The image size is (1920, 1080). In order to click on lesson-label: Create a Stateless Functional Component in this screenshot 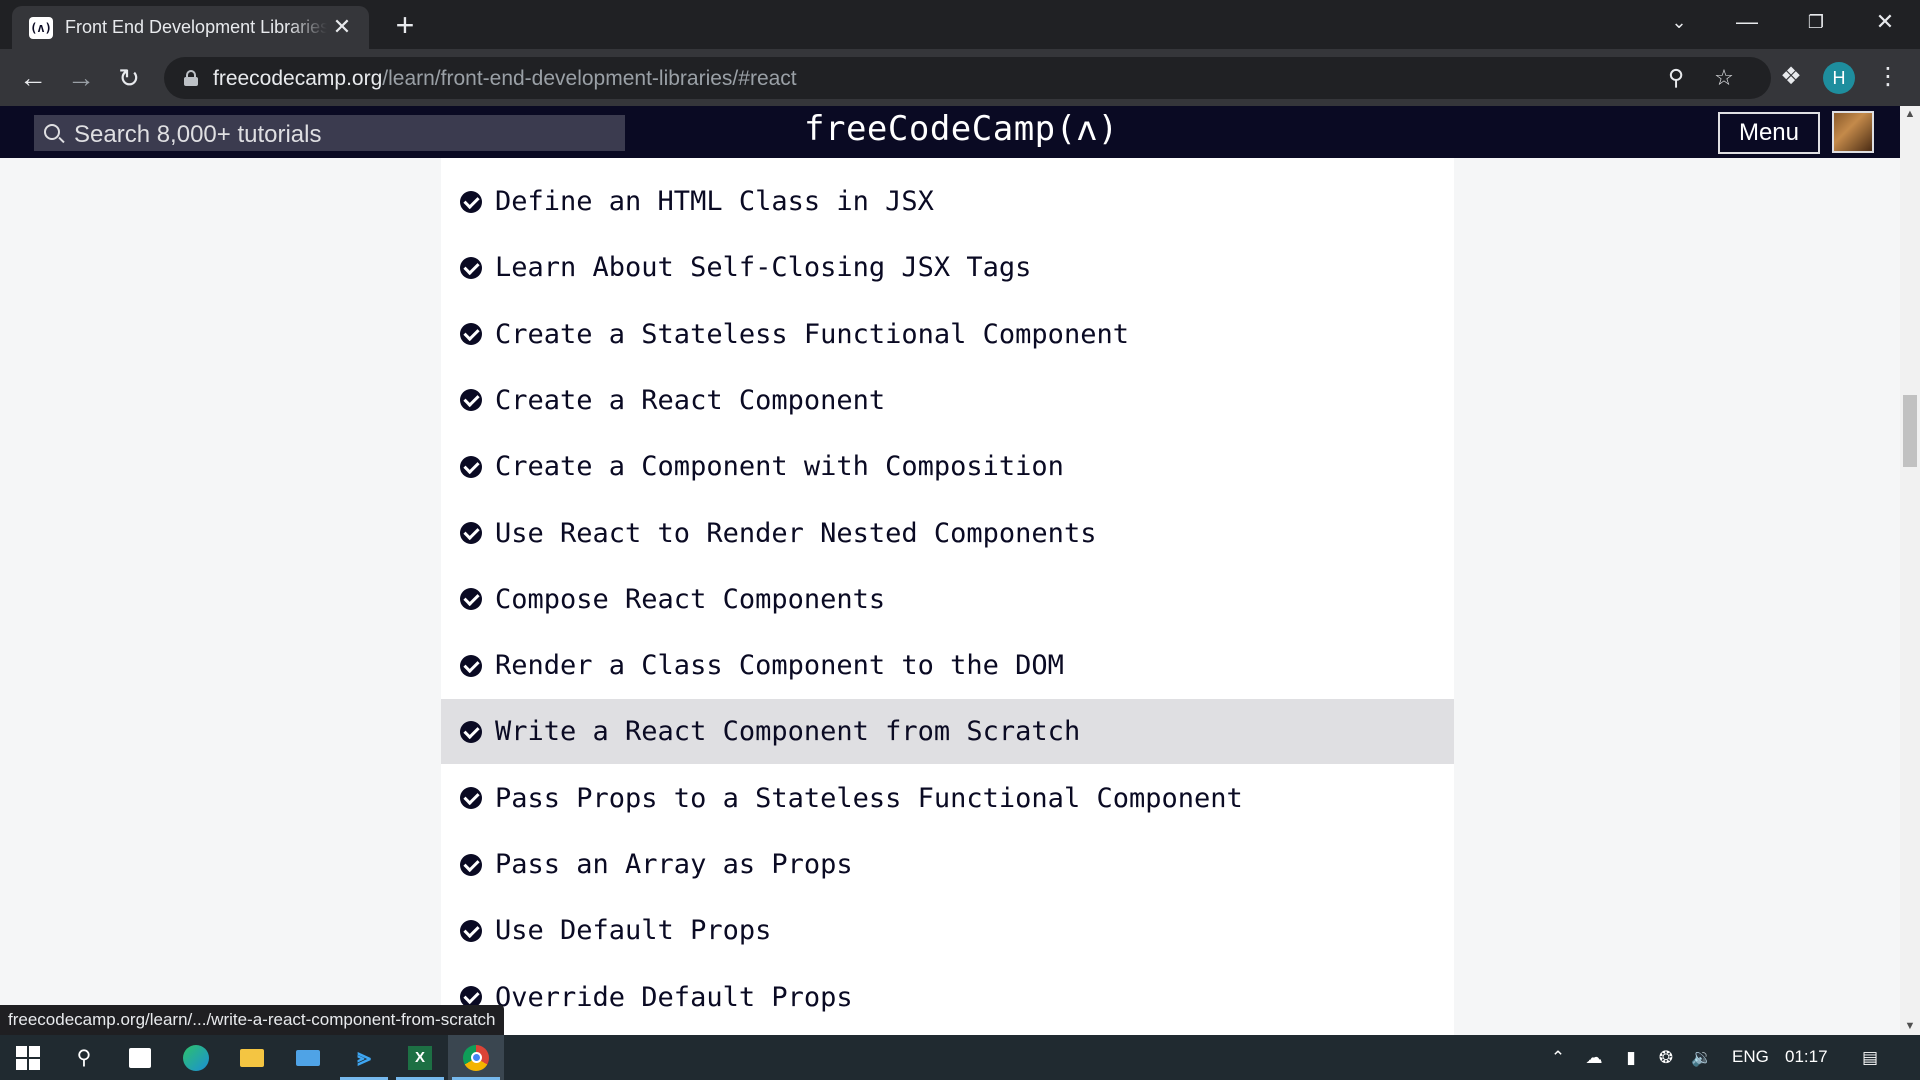, I will do `click(812, 334)`.